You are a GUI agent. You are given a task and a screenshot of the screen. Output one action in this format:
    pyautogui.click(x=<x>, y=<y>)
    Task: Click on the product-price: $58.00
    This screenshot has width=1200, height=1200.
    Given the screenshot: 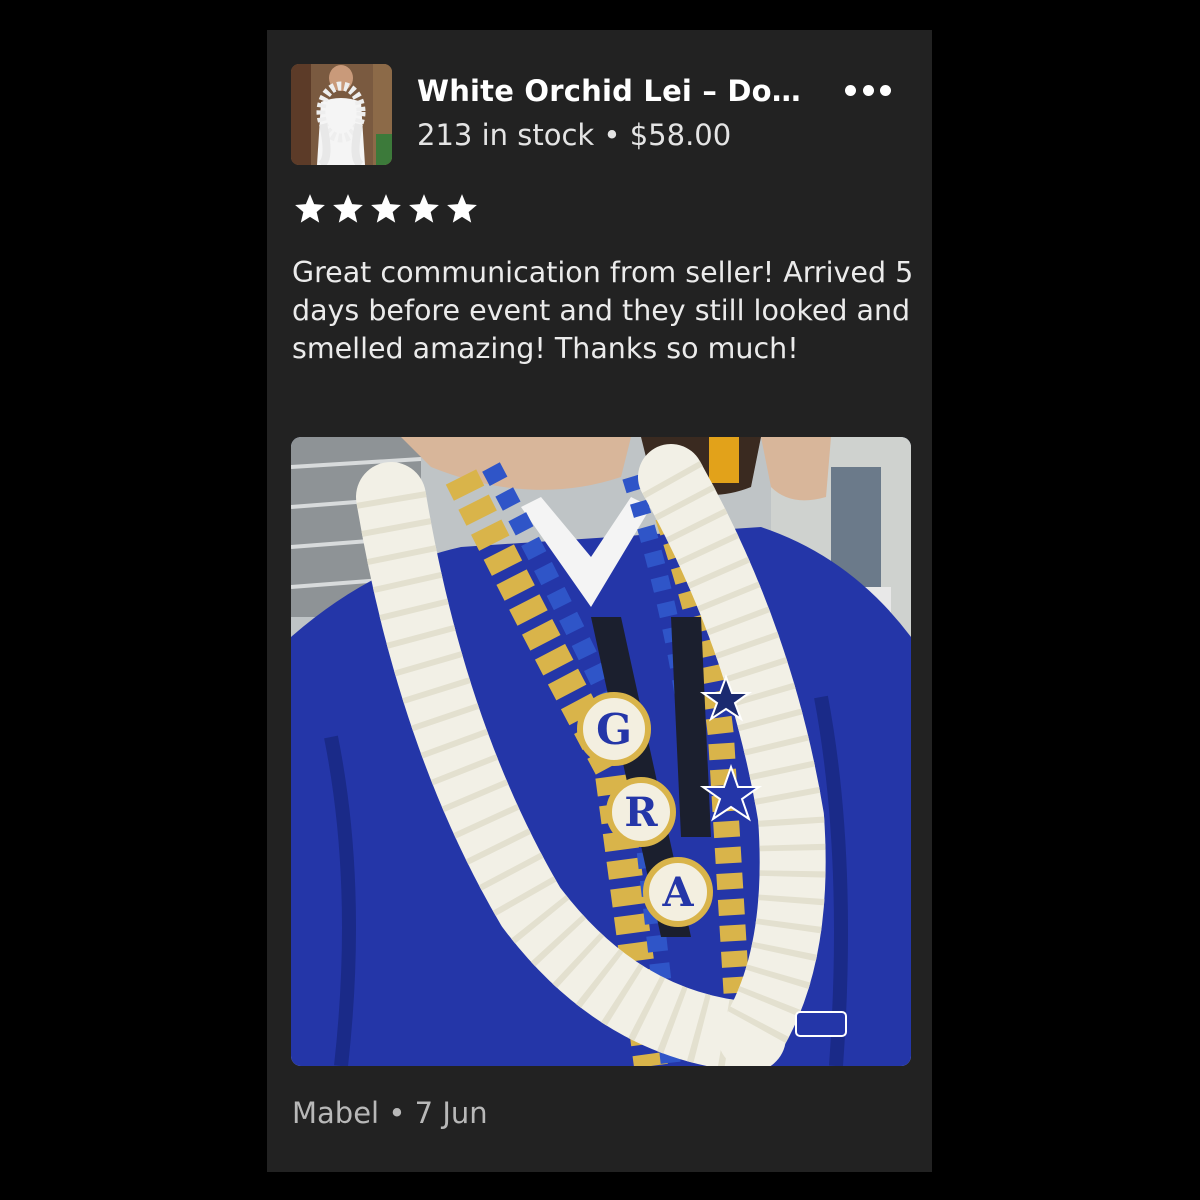 What is the action you would take?
    pyautogui.click(x=680, y=135)
    